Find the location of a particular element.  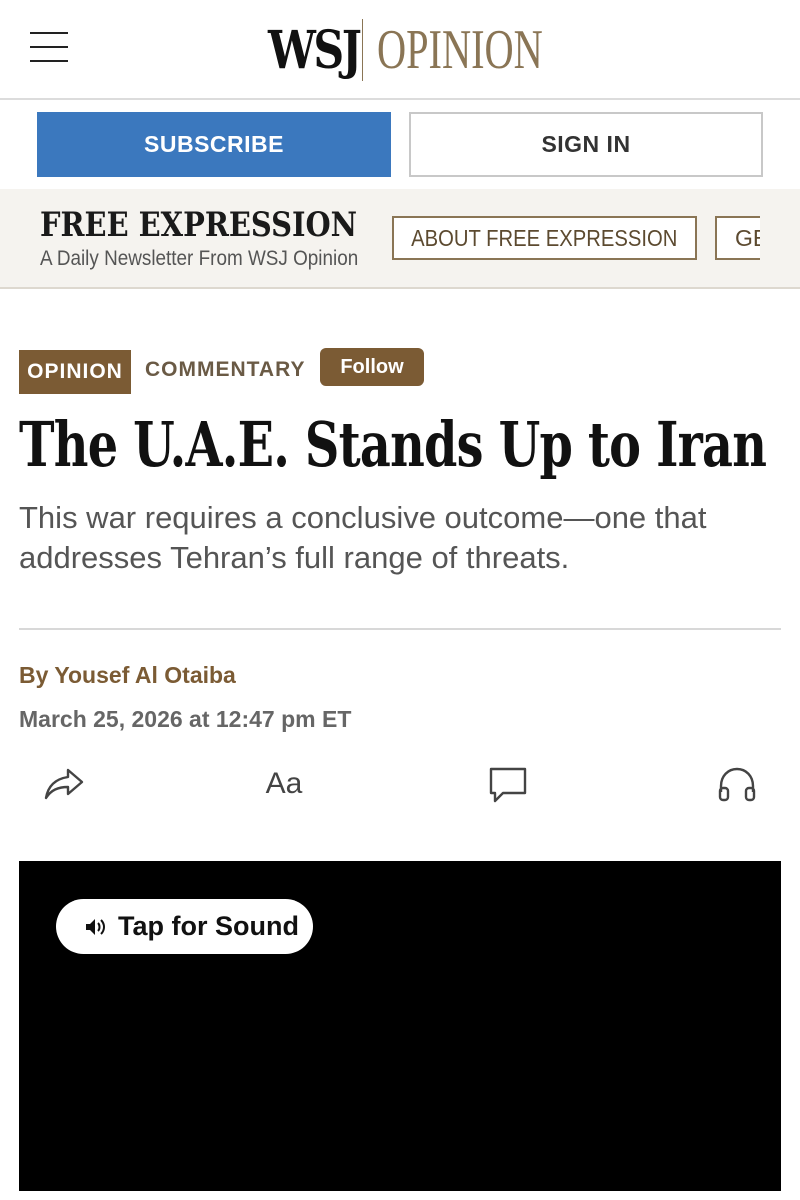

about-free-expression-button: ABOUT FREE EXPRESSION is located at coordinates (544, 238).